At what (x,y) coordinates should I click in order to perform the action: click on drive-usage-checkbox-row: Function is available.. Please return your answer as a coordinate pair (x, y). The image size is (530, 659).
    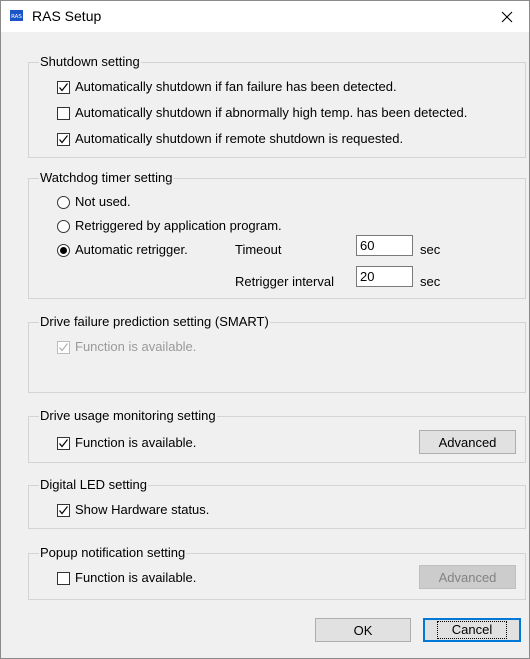
    Looking at the image, I should click on (126, 443).